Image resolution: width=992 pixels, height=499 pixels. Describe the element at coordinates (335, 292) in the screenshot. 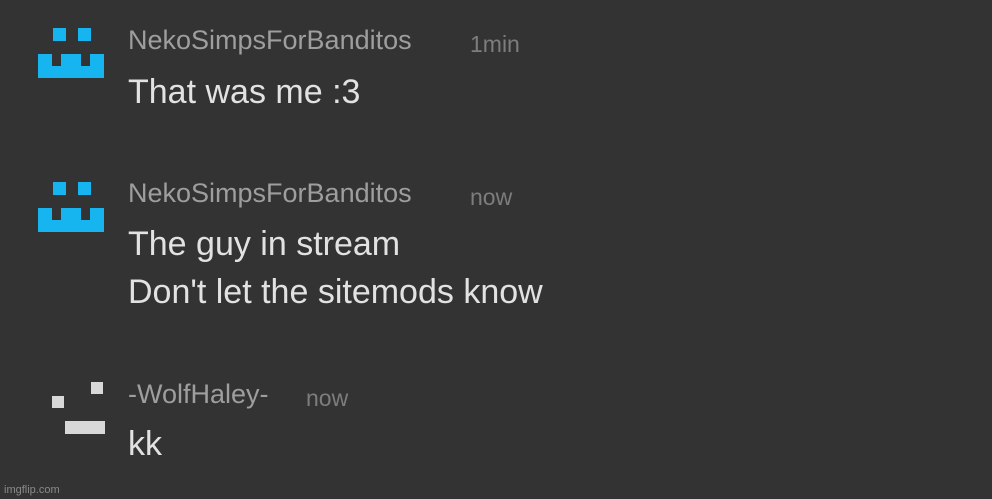

I see `message-text: Don't let the sitemods know` at that location.